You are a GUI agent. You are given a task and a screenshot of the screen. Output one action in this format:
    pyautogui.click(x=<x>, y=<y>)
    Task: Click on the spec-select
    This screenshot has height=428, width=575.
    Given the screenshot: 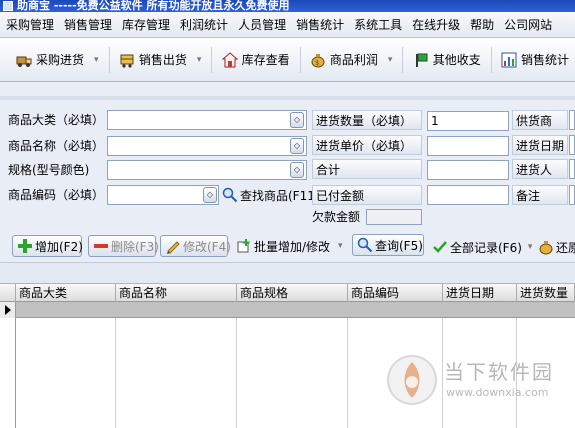 What is the action you would take?
    pyautogui.click(x=207, y=170)
    